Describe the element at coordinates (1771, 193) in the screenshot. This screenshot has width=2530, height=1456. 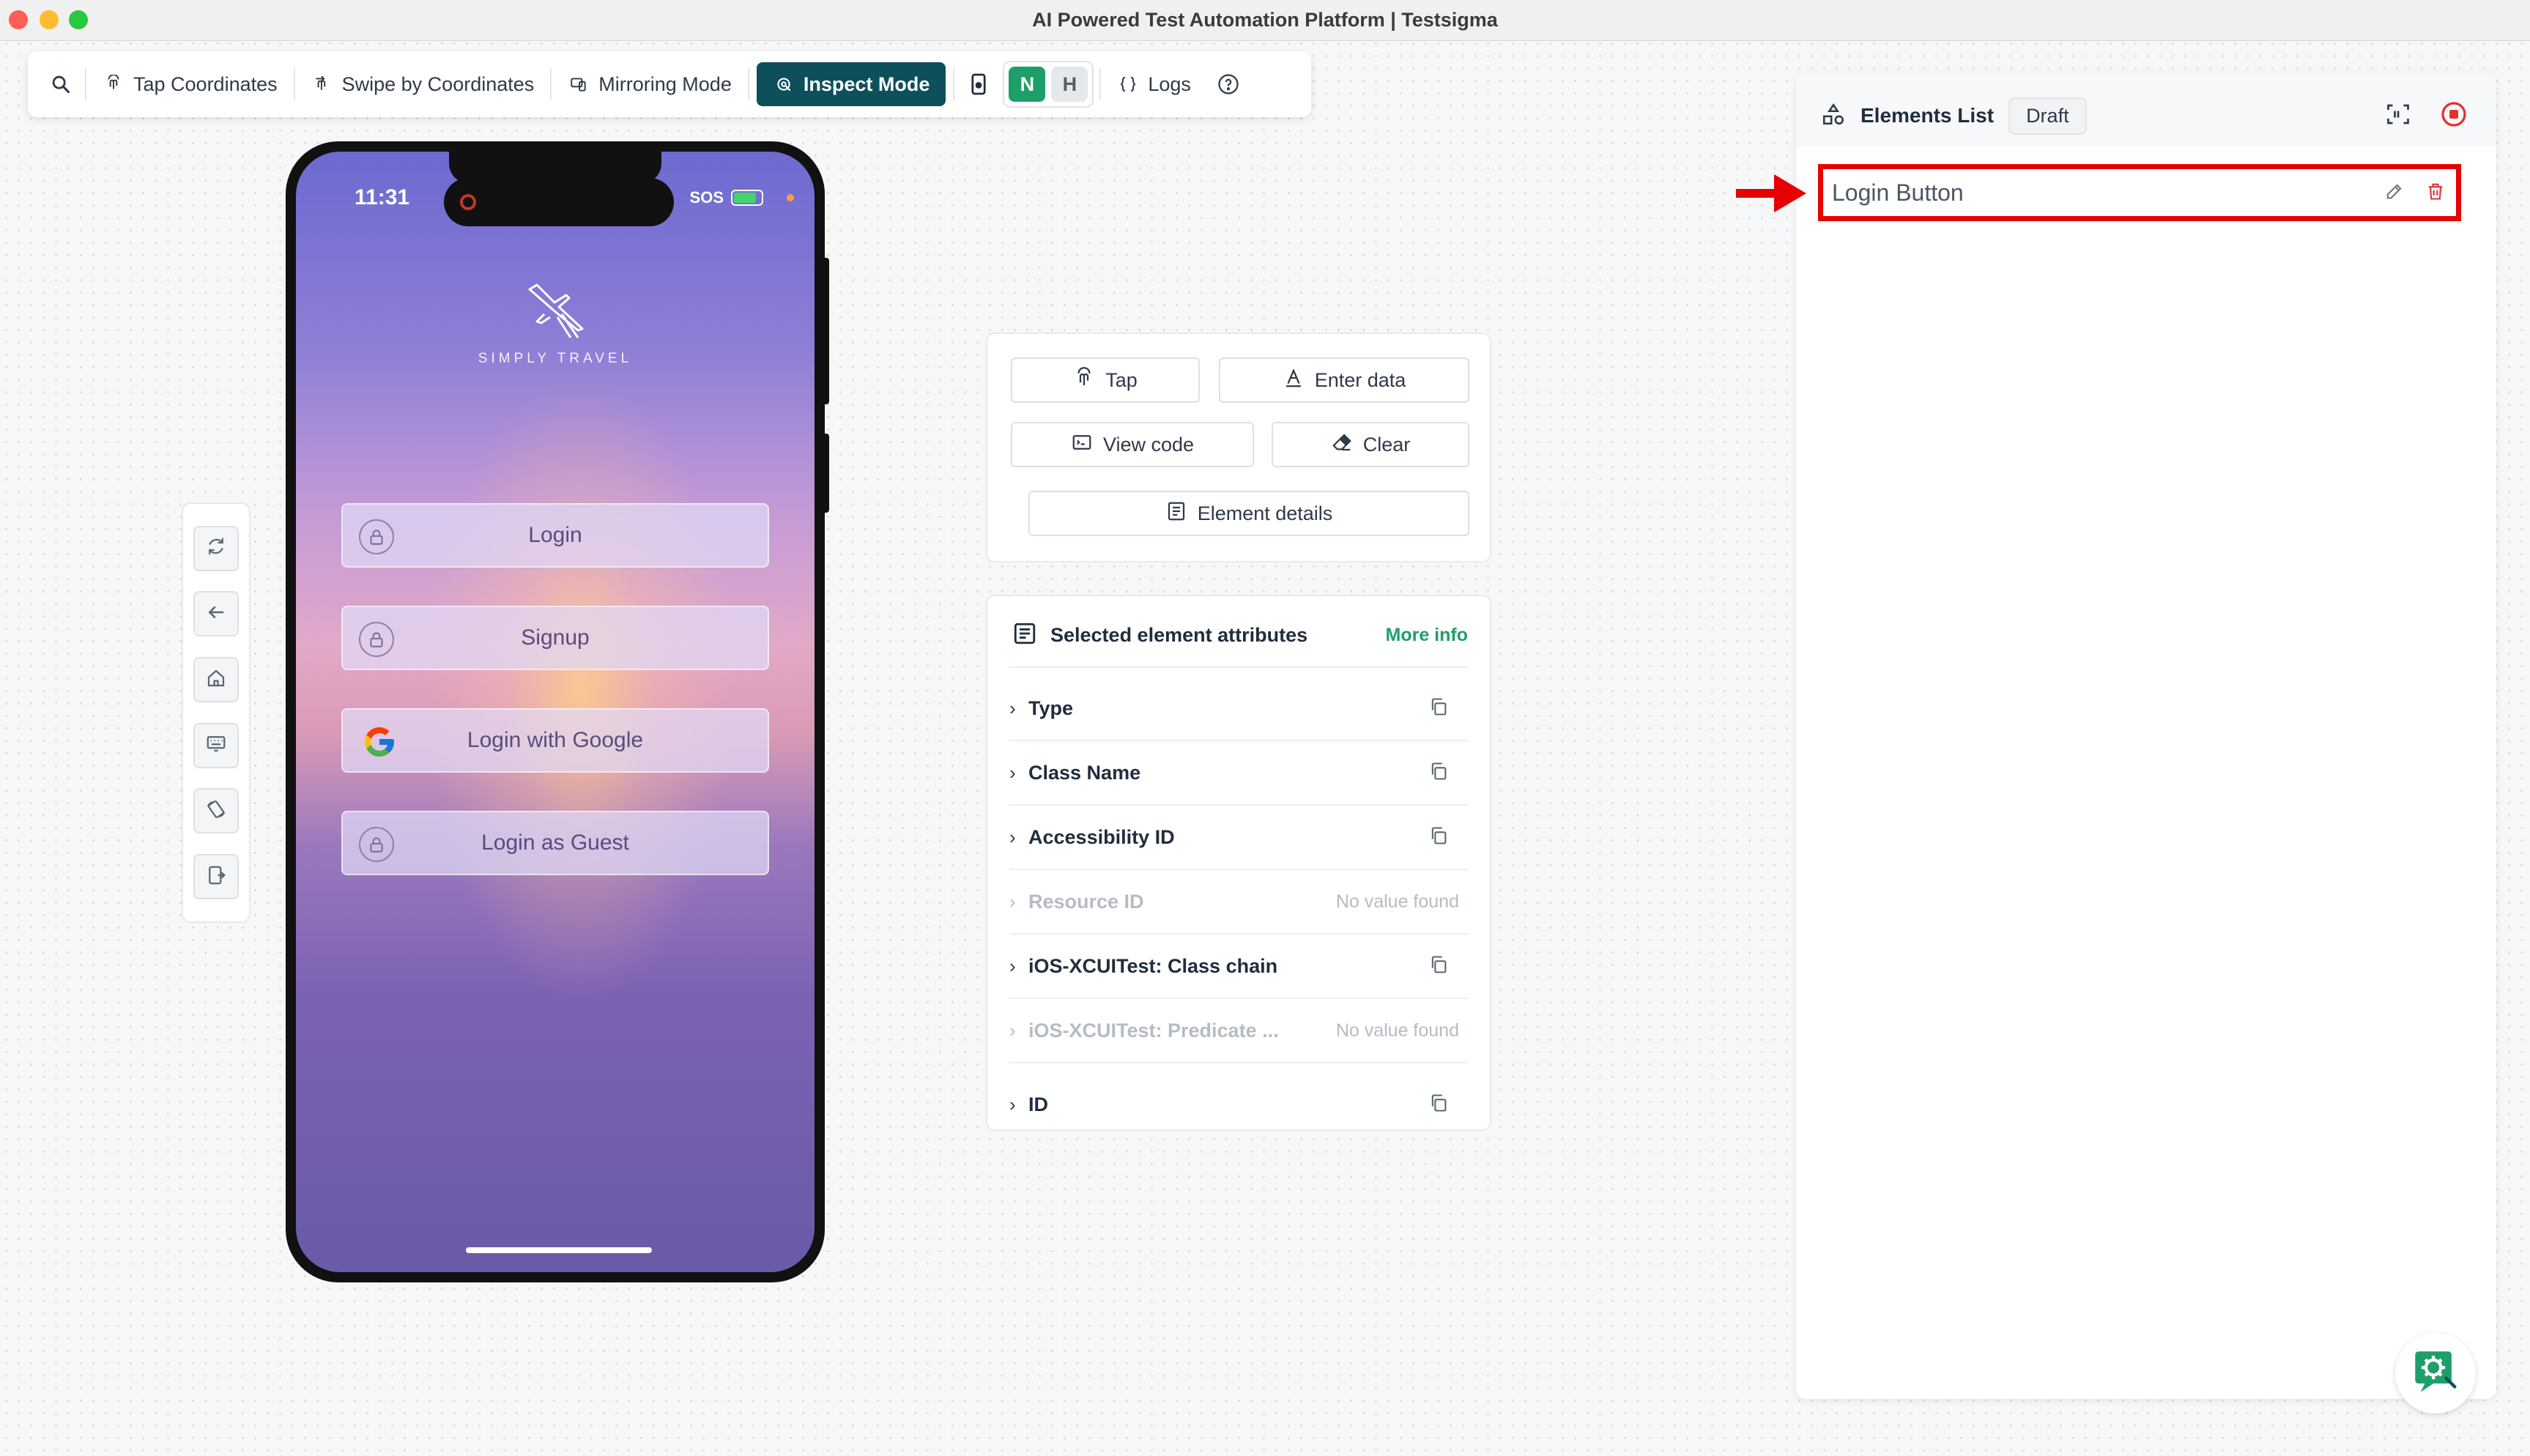
I see `annotation-arrow-icon` at that location.